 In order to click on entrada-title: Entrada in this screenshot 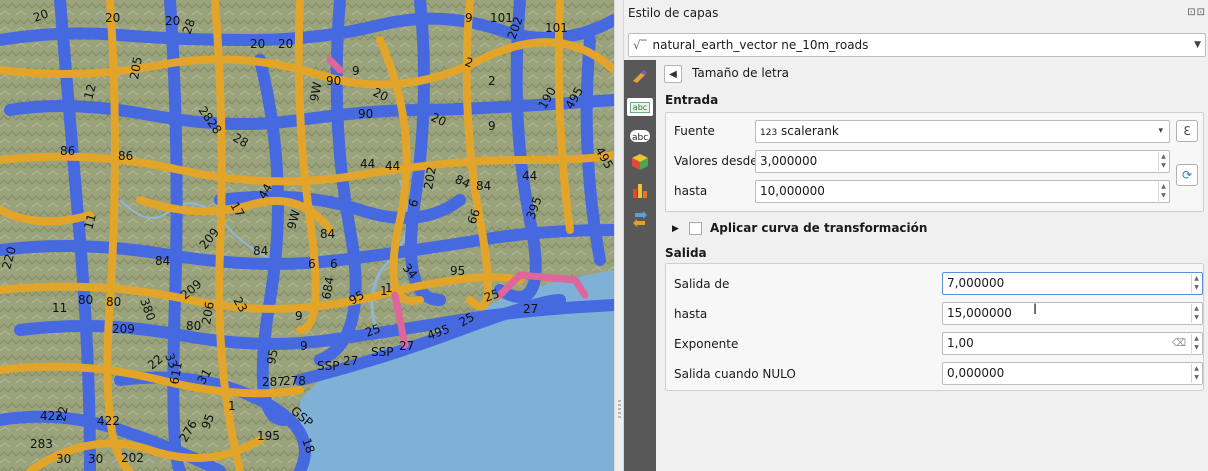, I will do `click(692, 100)`.